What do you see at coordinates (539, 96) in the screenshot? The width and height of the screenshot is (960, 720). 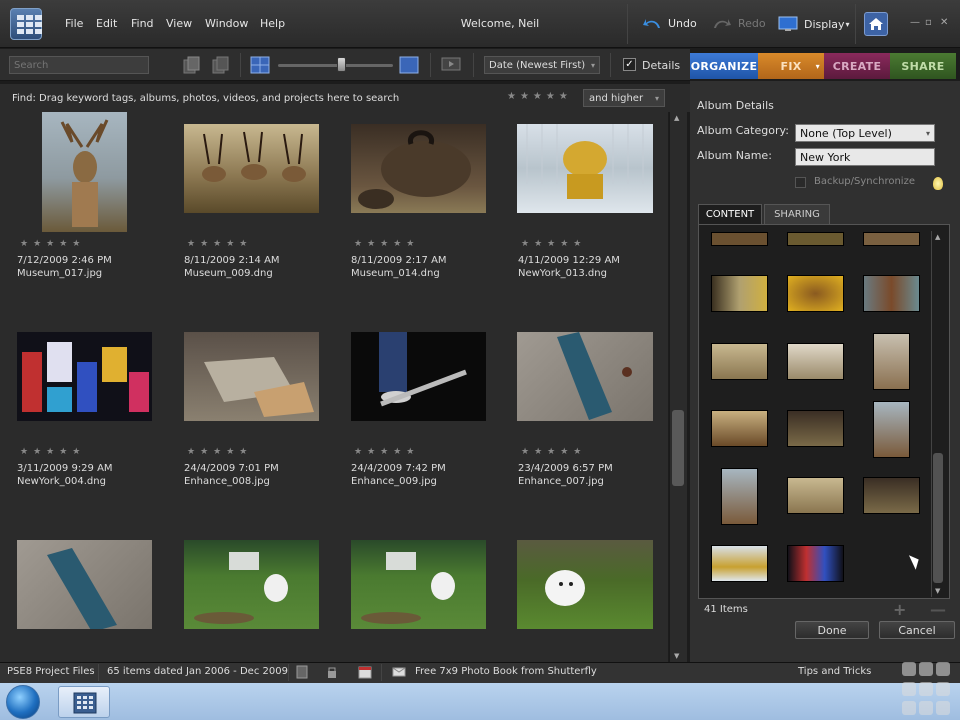 I see `rating-filter-stars: ★★★★★` at bounding box center [539, 96].